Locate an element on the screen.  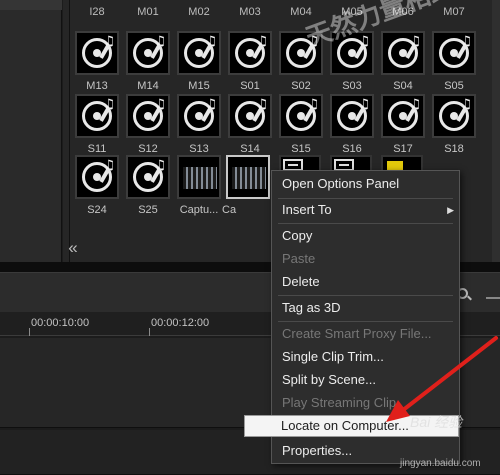
audio-clip-tile: ♫ S24 is located at coordinates (97, 191).